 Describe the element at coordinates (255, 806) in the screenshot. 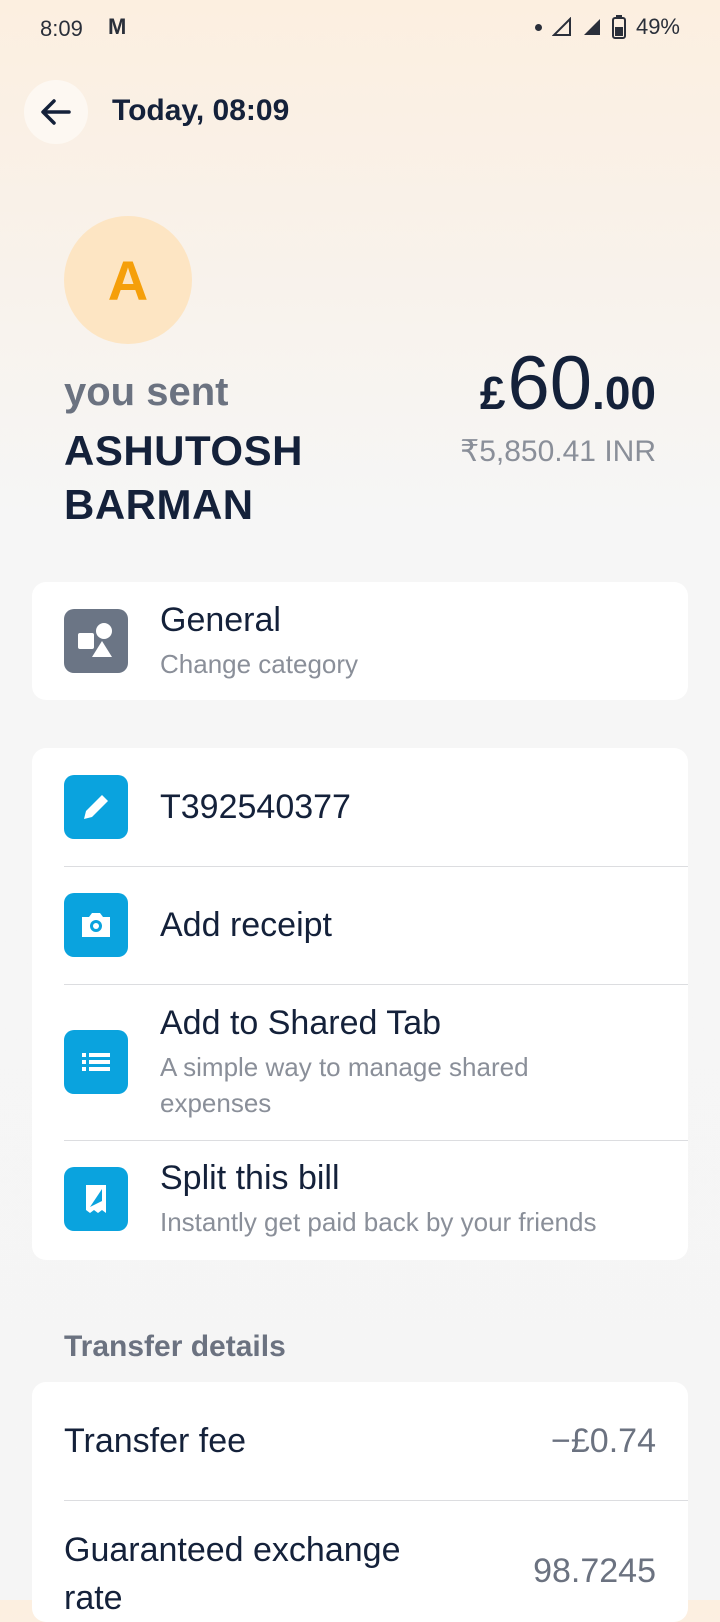

I see `reference-title: T392540377` at that location.